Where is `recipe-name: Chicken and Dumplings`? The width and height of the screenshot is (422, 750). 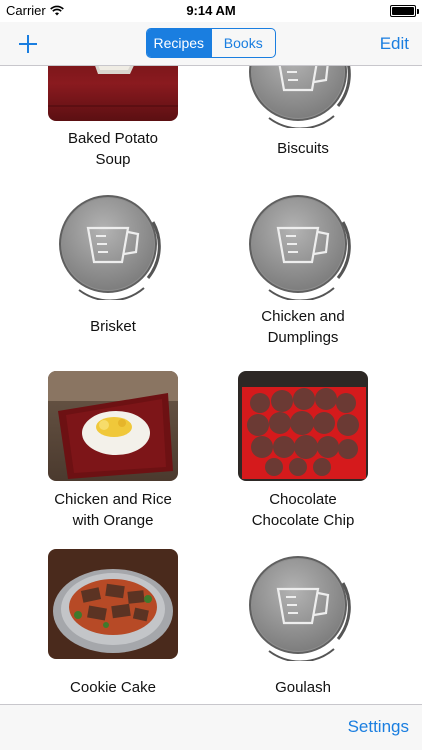 recipe-name: Chicken and Dumplings is located at coordinates (303, 327).